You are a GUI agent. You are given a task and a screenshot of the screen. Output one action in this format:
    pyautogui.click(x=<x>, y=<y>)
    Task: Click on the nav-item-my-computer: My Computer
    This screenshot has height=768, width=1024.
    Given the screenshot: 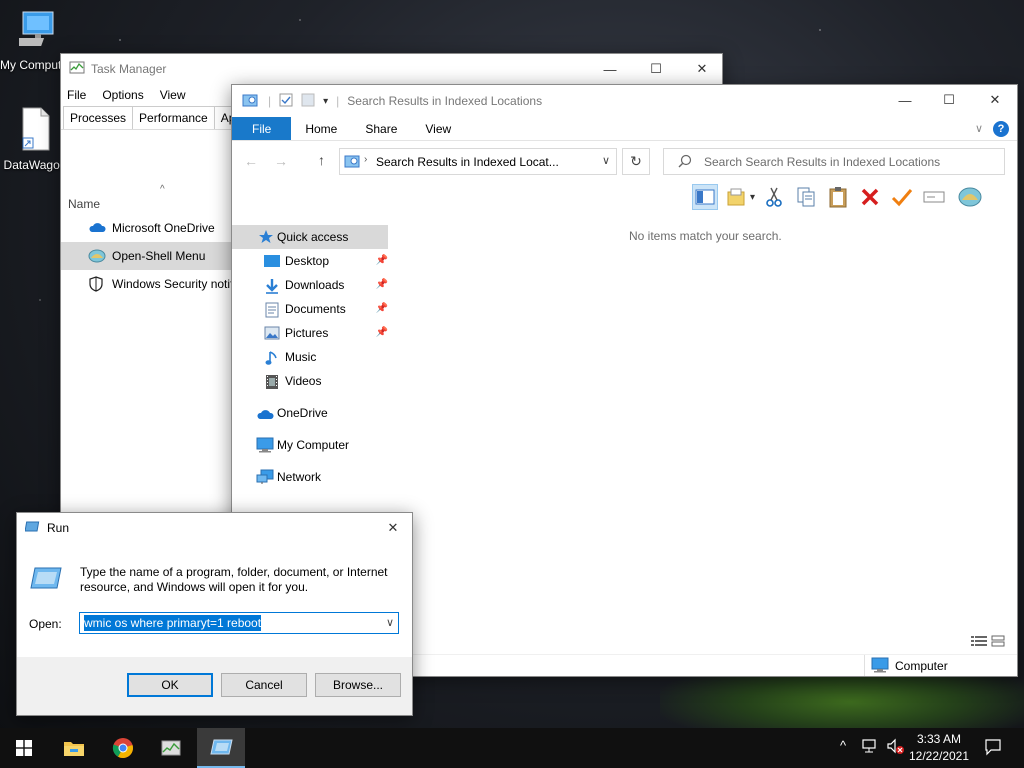 What is the action you would take?
    pyautogui.click(x=312, y=445)
    